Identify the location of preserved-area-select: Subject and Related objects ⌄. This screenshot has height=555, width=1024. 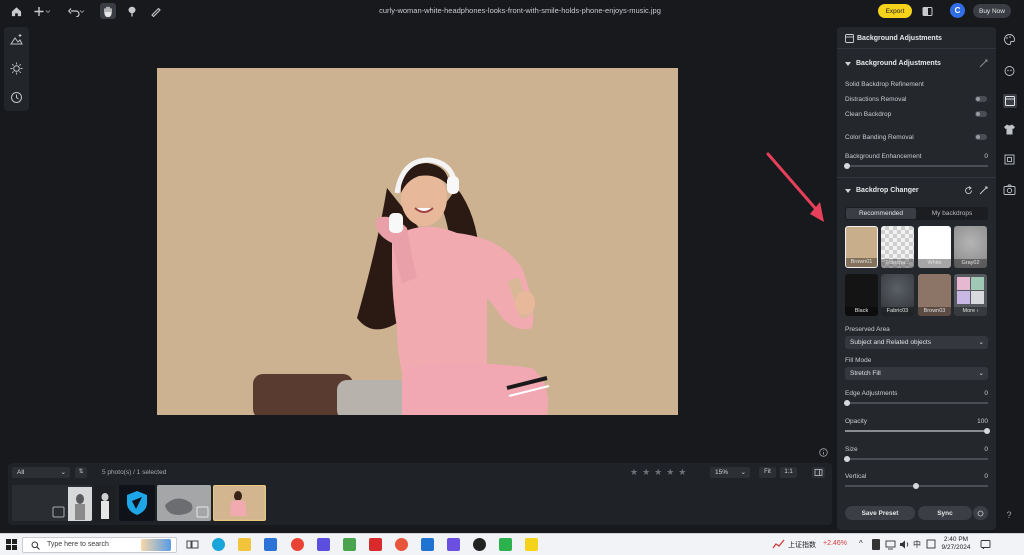
(916, 342).